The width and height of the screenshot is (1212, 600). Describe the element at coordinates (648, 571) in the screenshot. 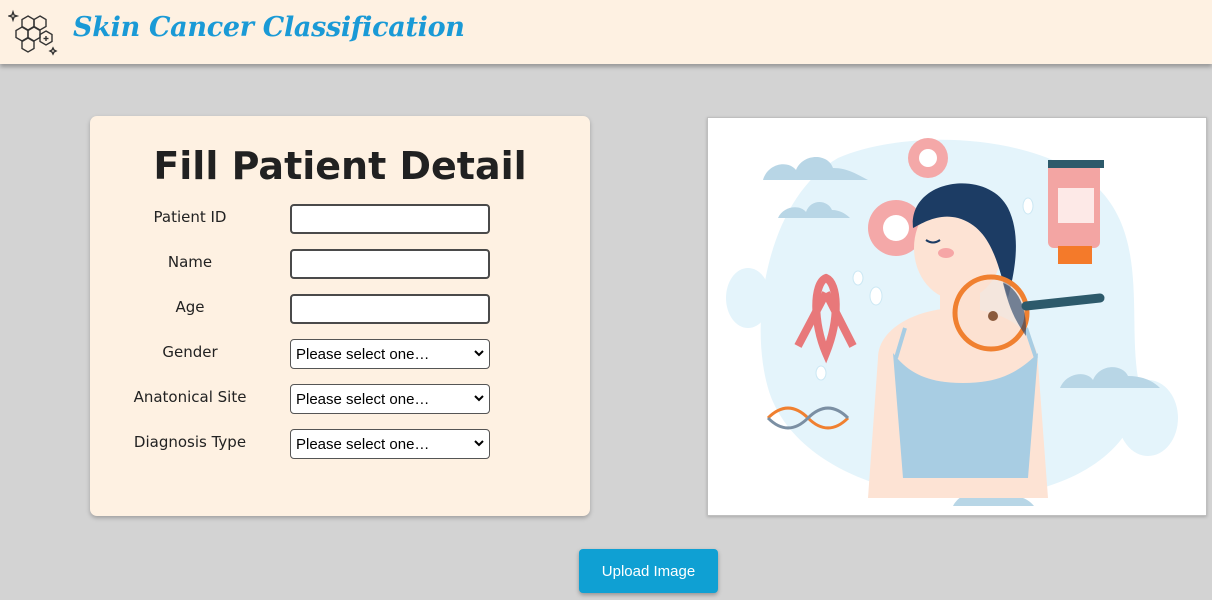

I see `upload-image-button: Upload Image` at that location.